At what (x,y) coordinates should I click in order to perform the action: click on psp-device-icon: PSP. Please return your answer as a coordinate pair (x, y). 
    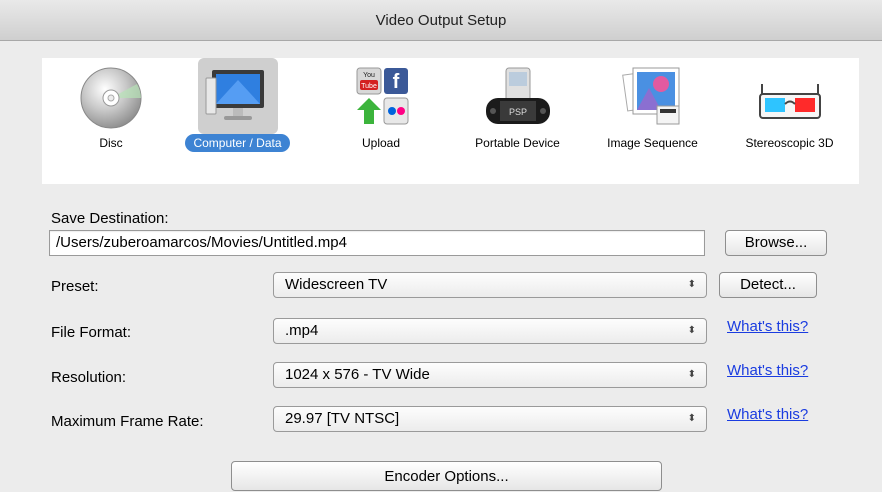
    Looking at the image, I should click on (518, 97).